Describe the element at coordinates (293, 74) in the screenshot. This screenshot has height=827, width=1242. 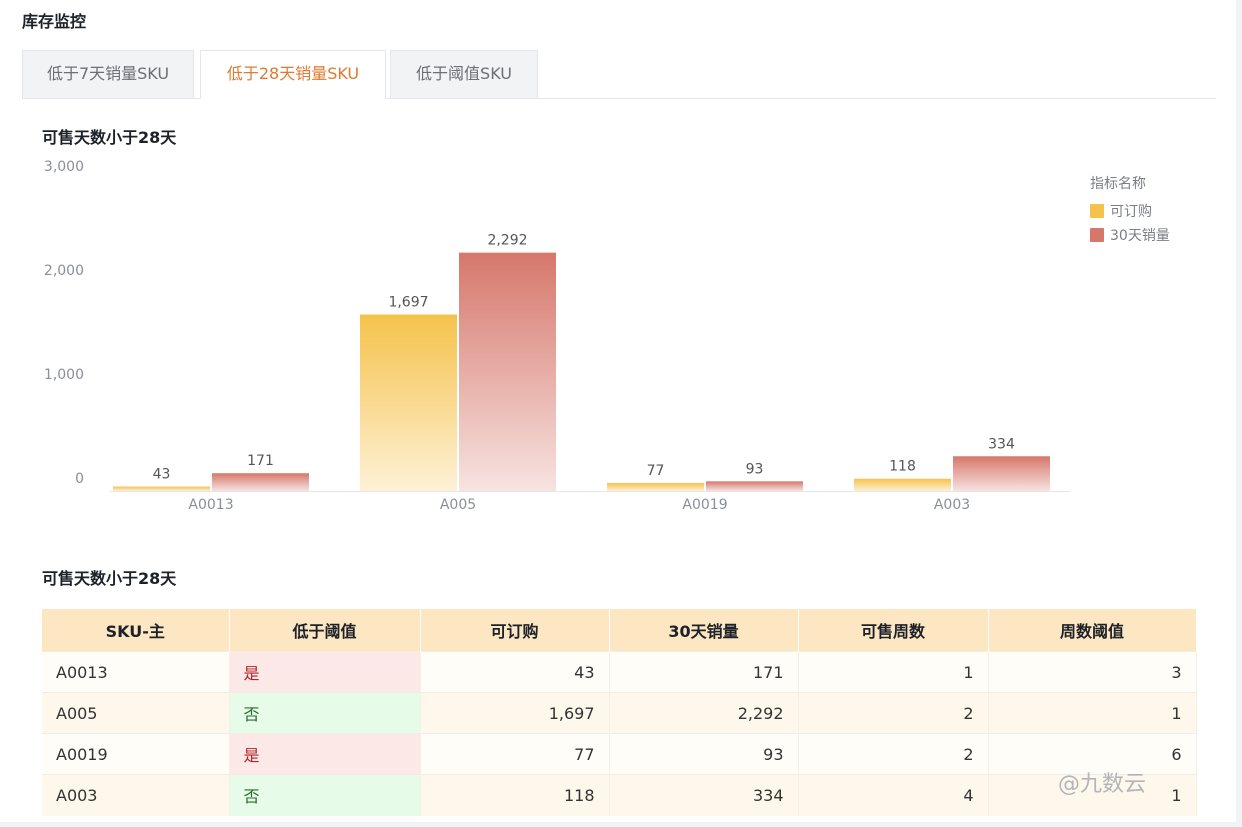
I see `tab-below-28-day-sales: 低于28天销量SKU` at that location.